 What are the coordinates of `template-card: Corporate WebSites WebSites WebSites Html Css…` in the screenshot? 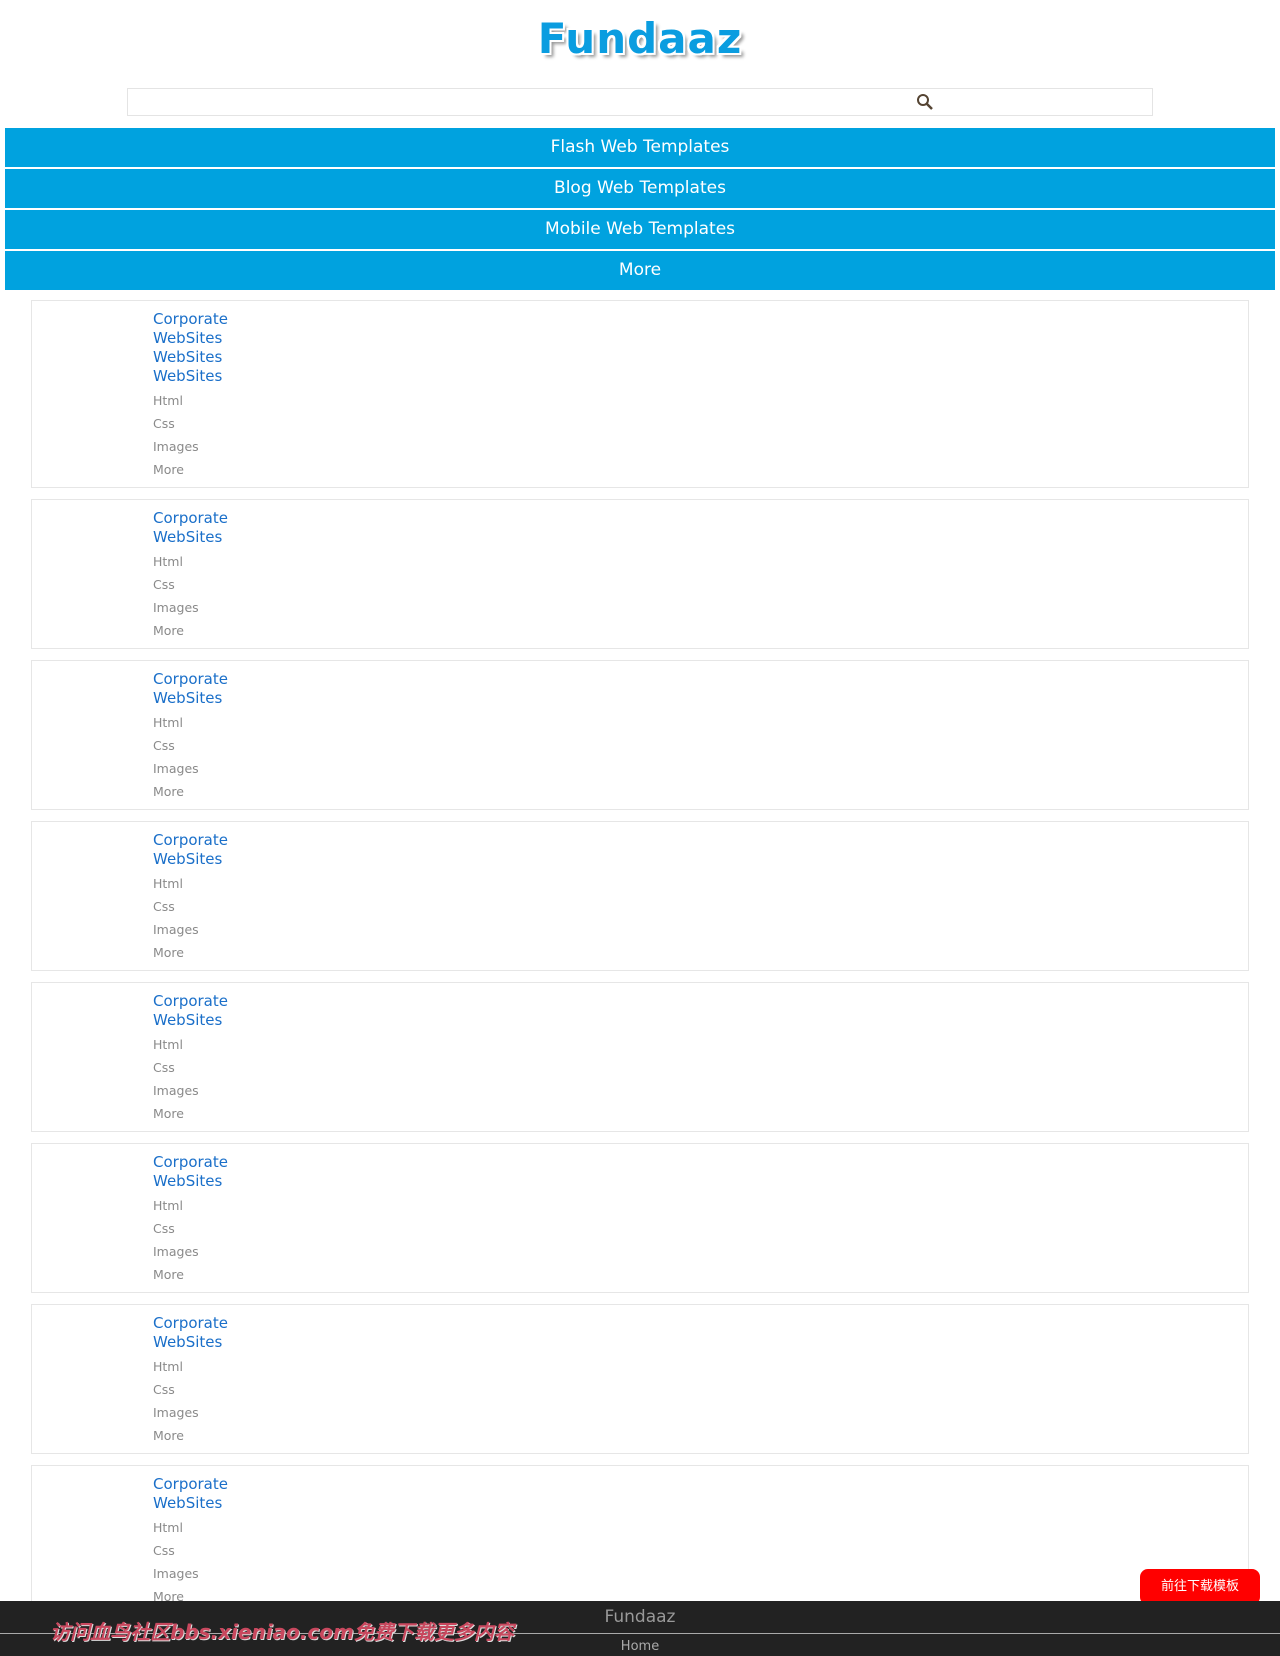 It's located at (640, 394).